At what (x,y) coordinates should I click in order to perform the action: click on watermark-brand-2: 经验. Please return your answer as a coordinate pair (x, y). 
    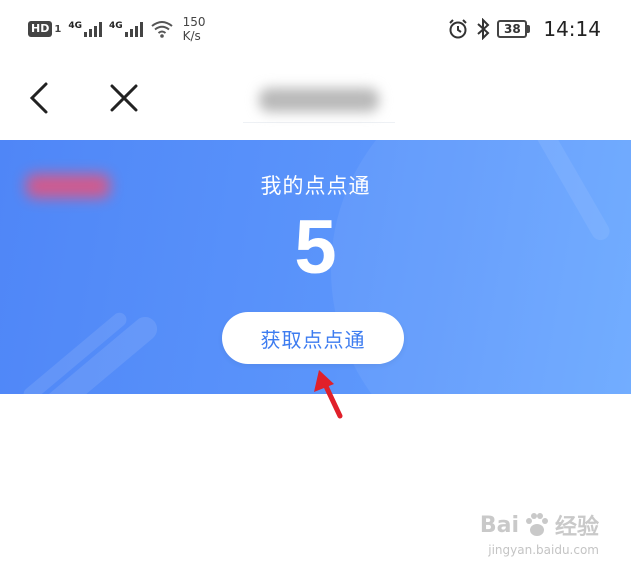
    Looking at the image, I should click on (576, 527).